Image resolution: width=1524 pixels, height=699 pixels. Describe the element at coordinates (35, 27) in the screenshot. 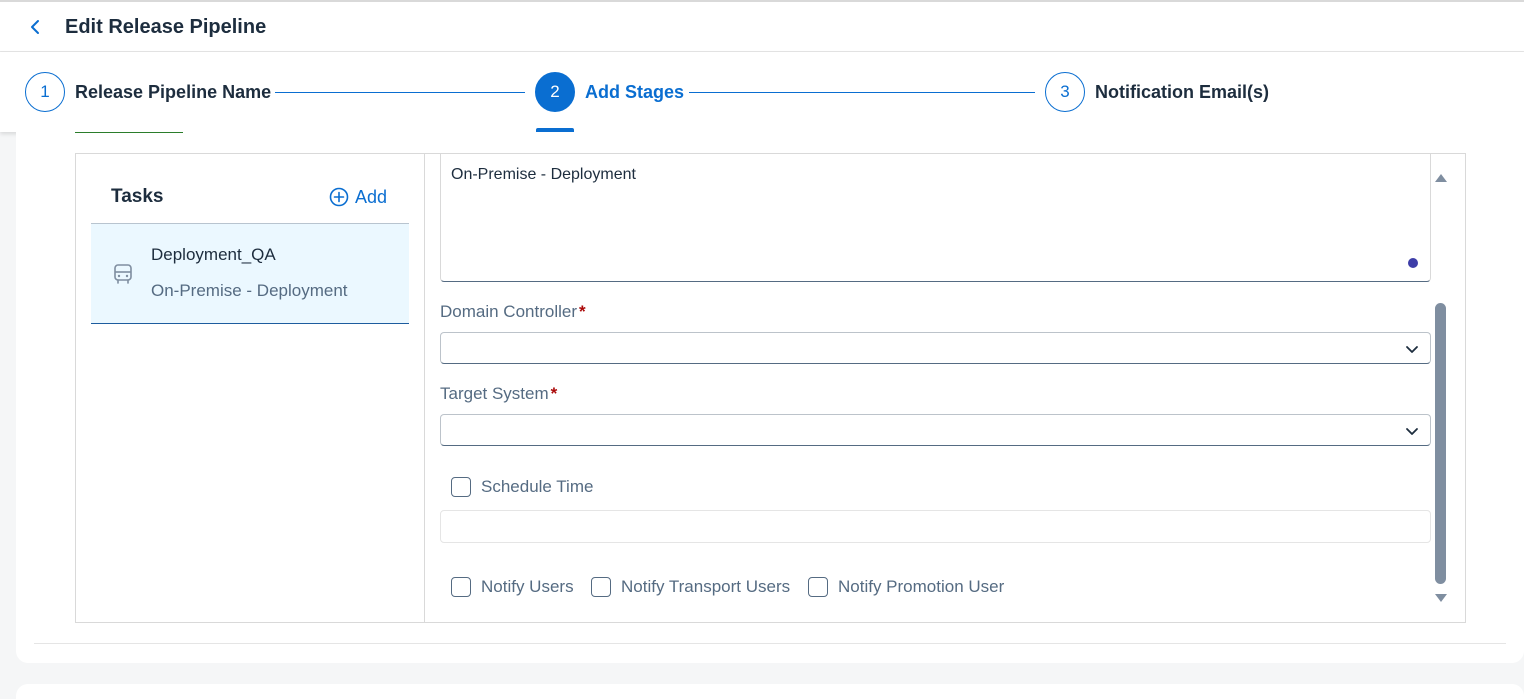

I see `chevron-left-icon` at that location.